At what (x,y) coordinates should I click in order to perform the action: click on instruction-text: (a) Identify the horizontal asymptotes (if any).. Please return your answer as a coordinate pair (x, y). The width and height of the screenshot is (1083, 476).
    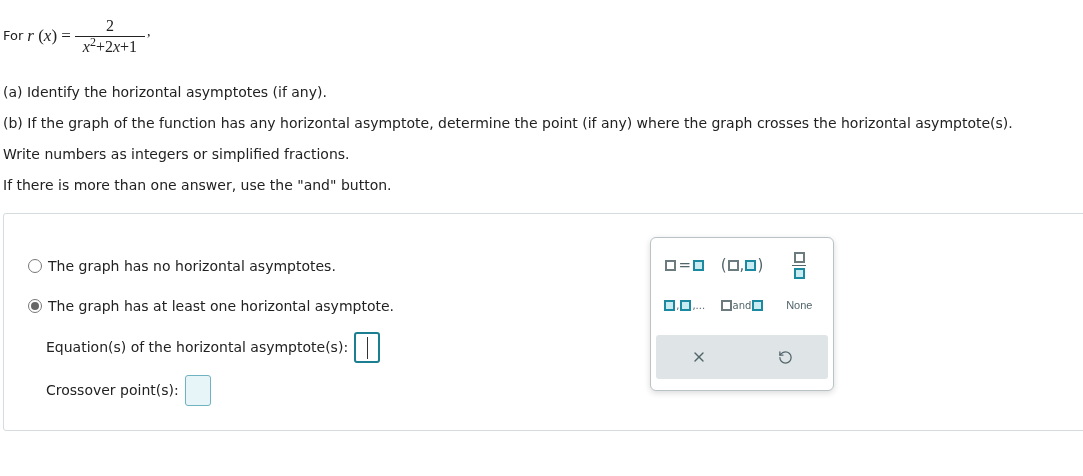
    Looking at the image, I should click on (165, 92).